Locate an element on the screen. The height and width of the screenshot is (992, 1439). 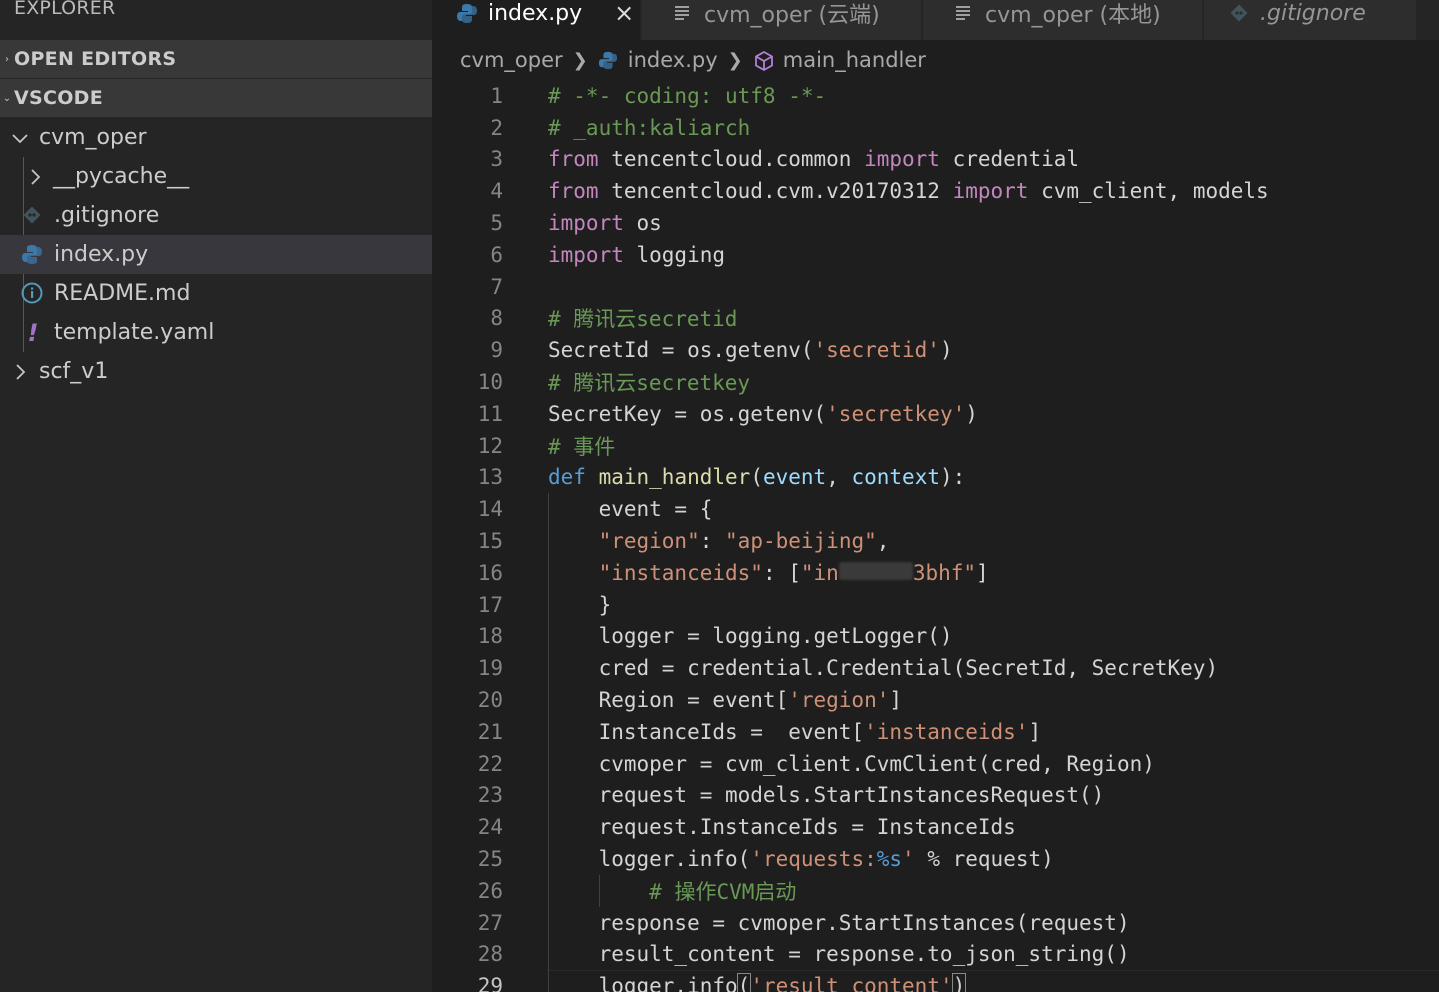
git-icon is located at coordinates (33, 216).